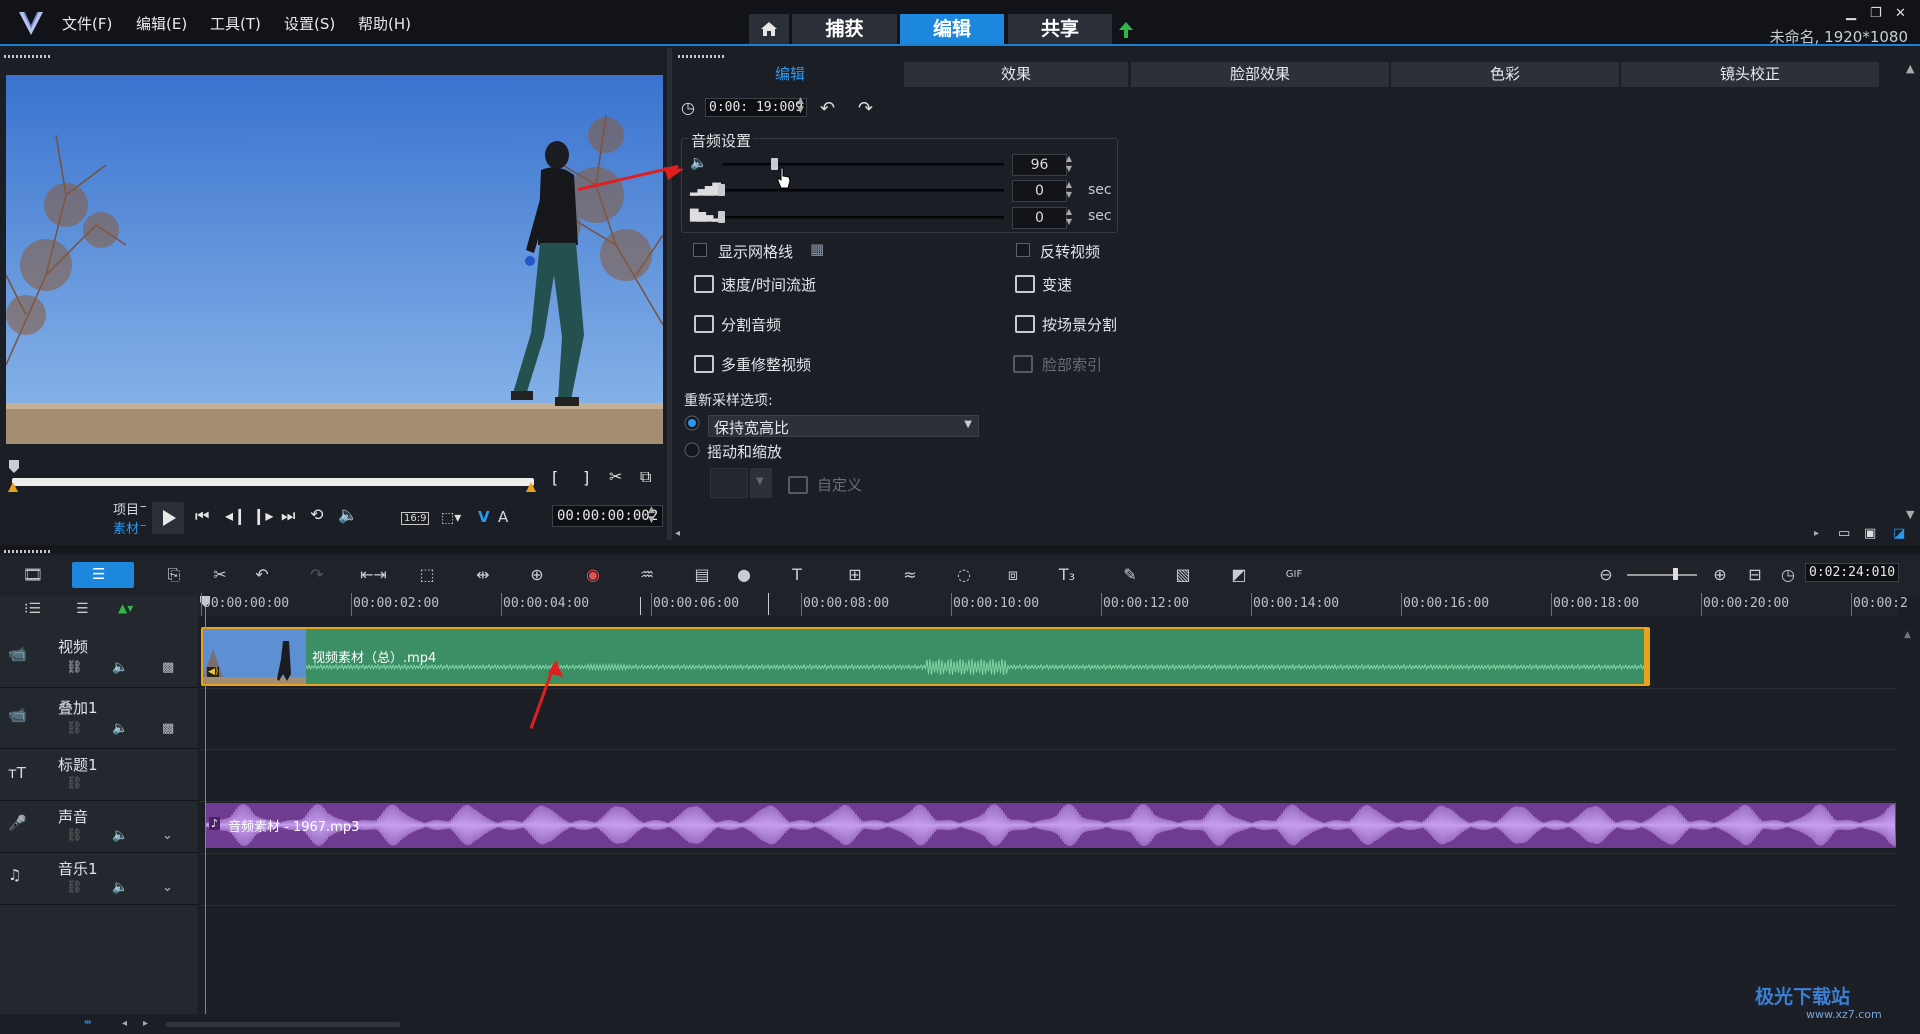 The width and height of the screenshot is (1920, 1034). I want to click on menu-edit: 编辑(E), so click(161, 23).